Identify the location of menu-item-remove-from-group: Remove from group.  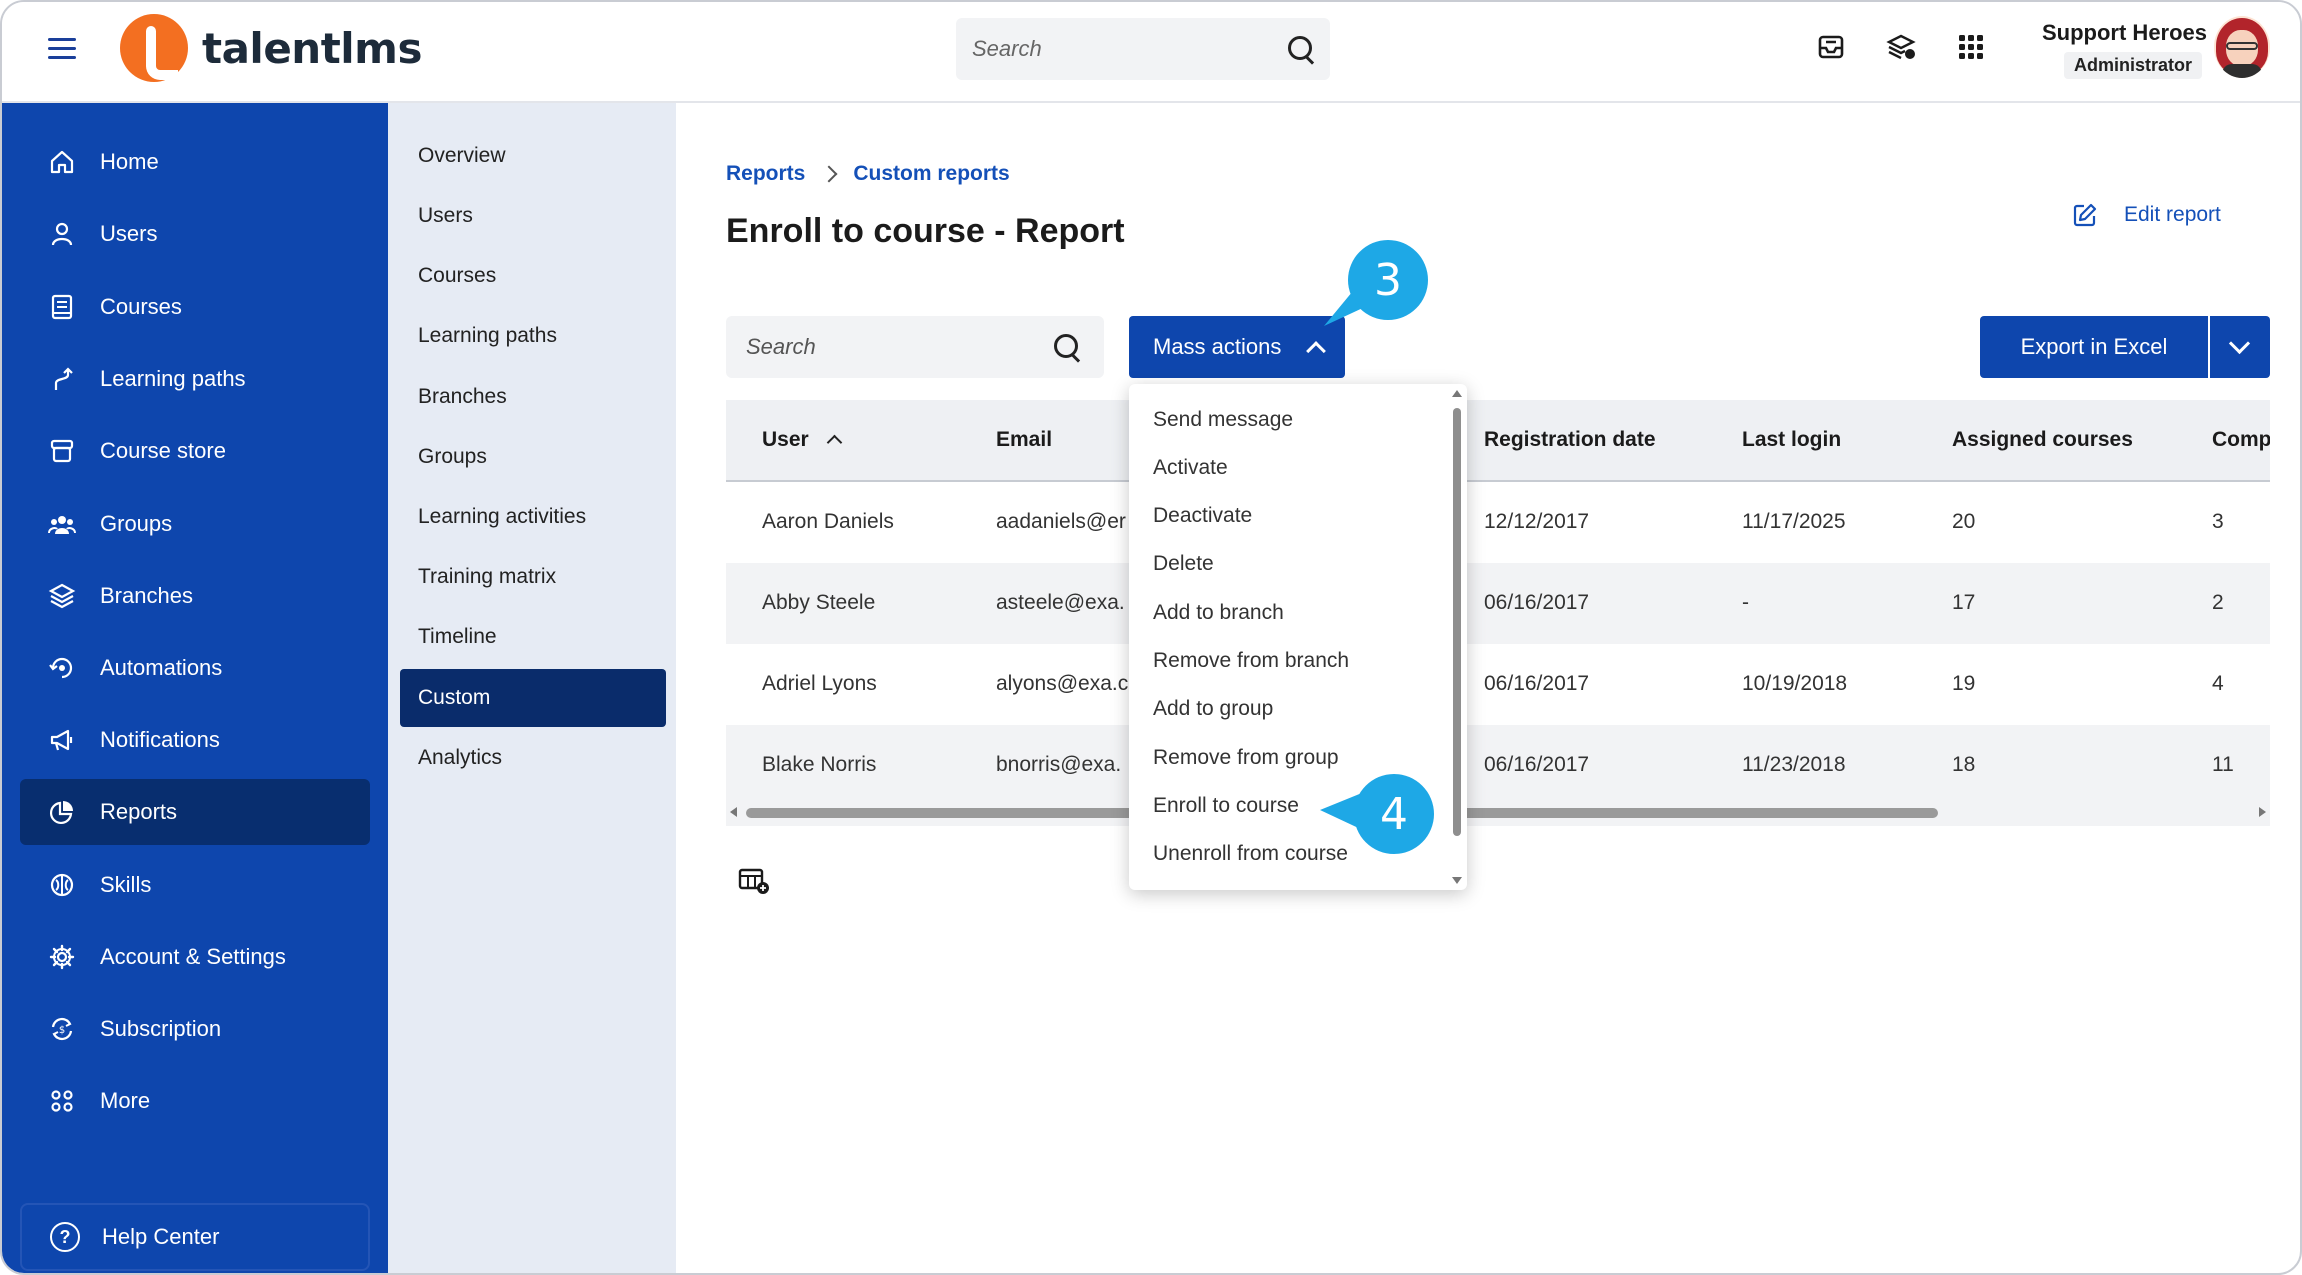
(1246, 758).